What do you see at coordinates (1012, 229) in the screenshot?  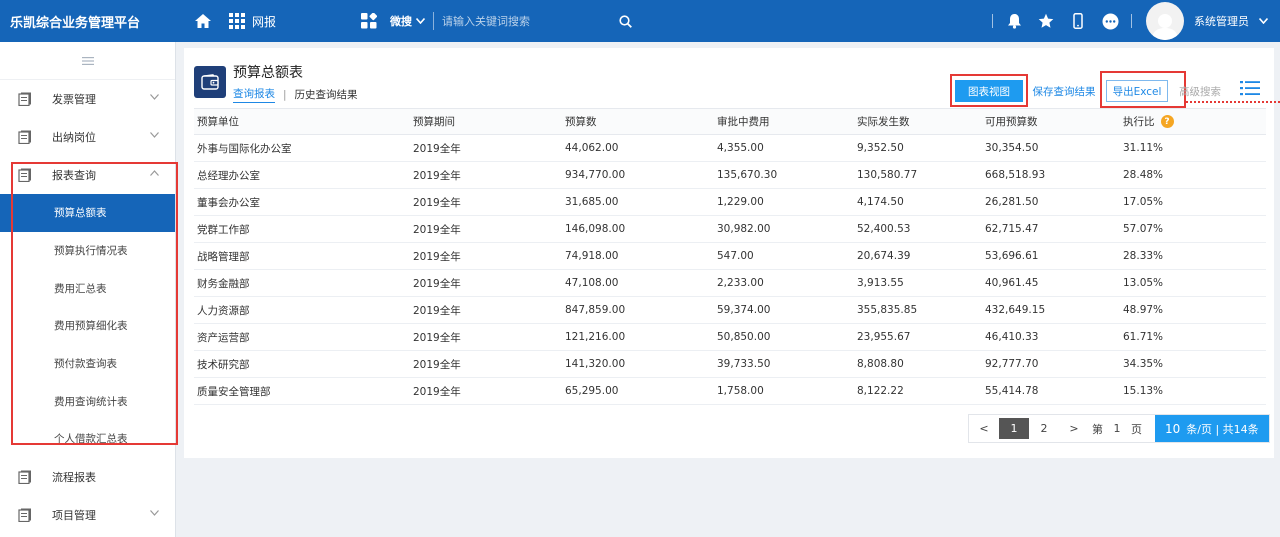 I see `table-cell: 62,715.47` at bounding box center [1012, 229].